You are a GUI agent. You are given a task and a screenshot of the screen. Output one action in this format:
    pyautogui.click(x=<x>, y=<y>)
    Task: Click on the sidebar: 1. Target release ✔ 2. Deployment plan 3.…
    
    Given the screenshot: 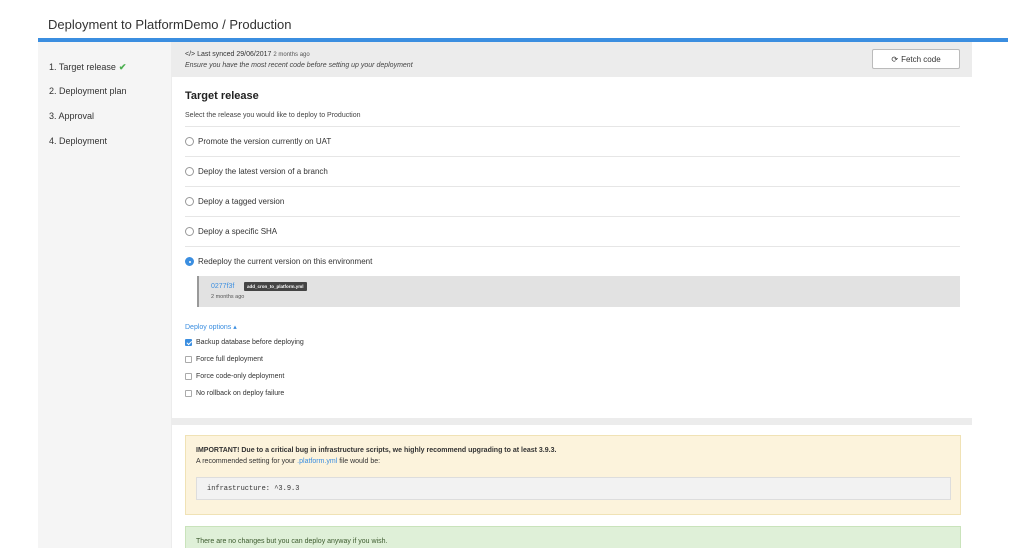 What is the action you would take?
    pyautogui.click(x=104, y=295)
    